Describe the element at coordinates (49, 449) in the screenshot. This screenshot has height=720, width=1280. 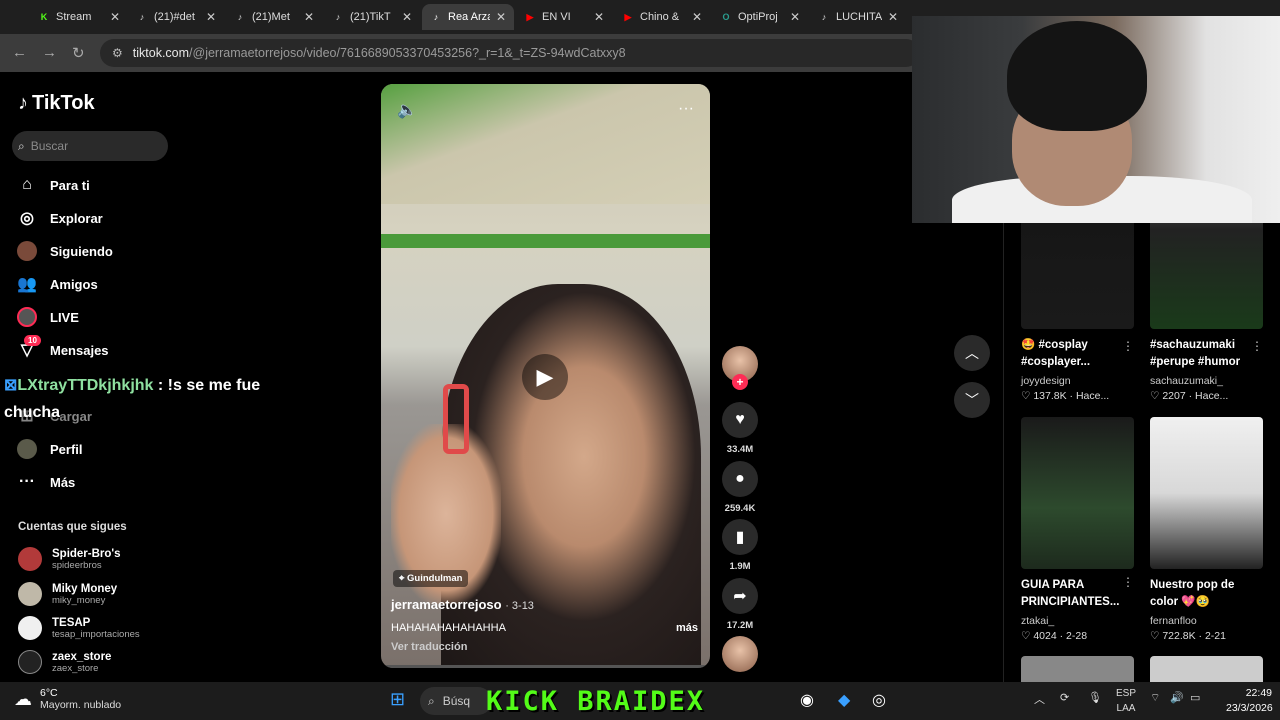
I see `nav-profile: Perfil` at that location.